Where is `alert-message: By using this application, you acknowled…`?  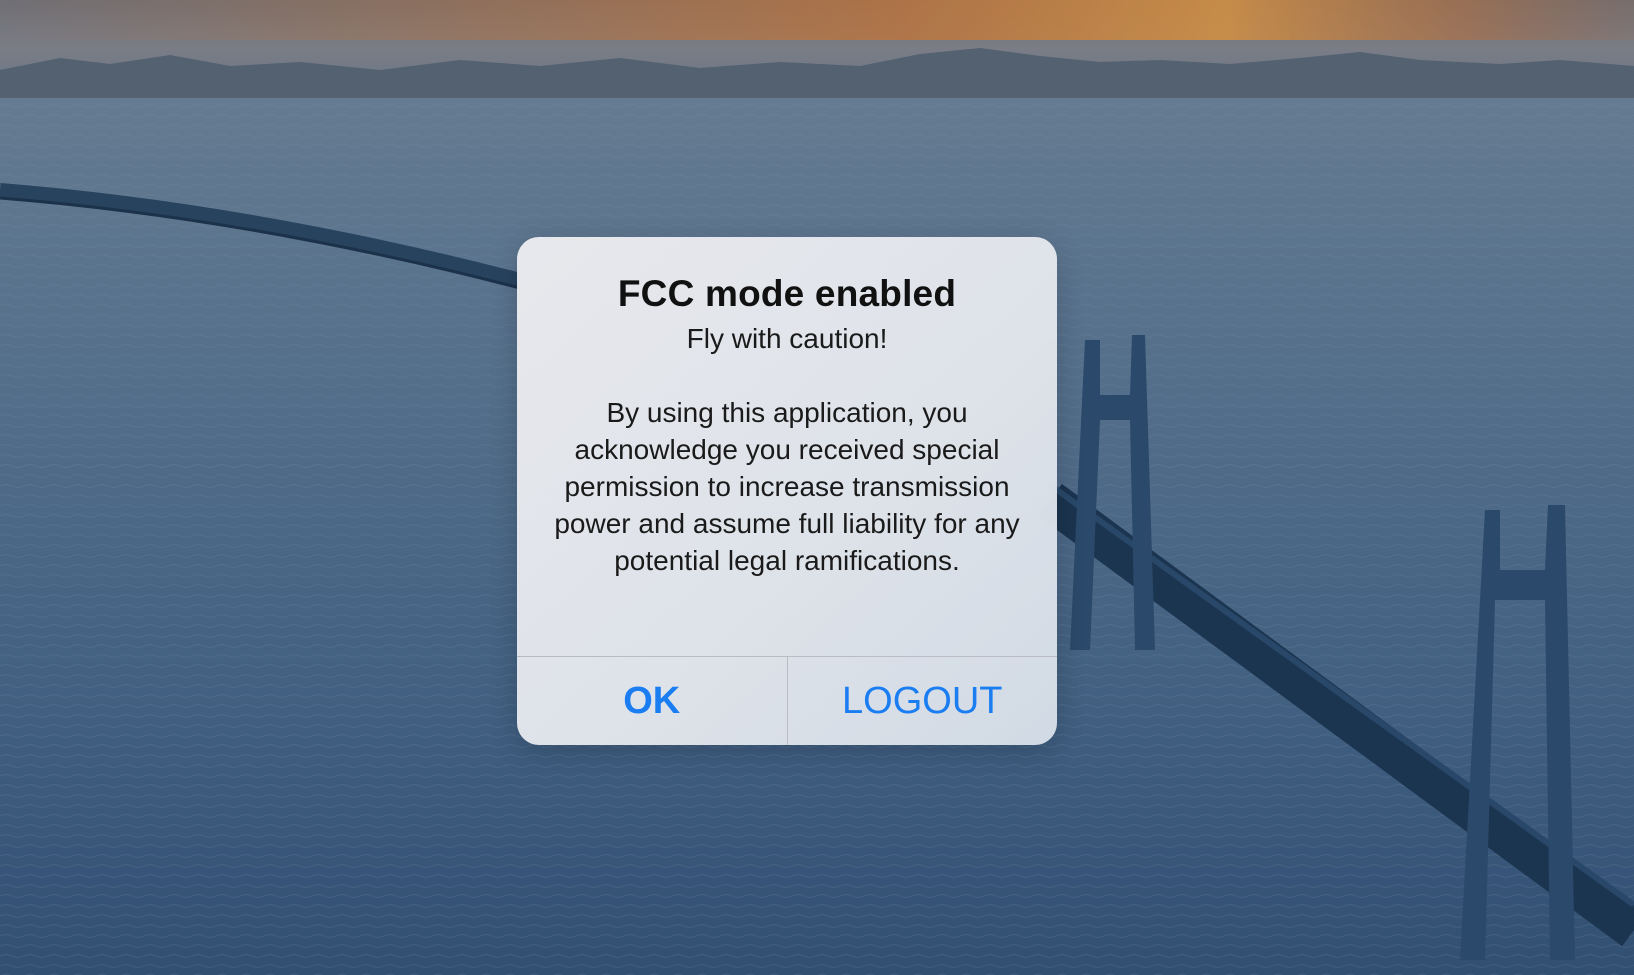
alert-message: By using this application, you acknowled… is located at coordinates (787, 486).